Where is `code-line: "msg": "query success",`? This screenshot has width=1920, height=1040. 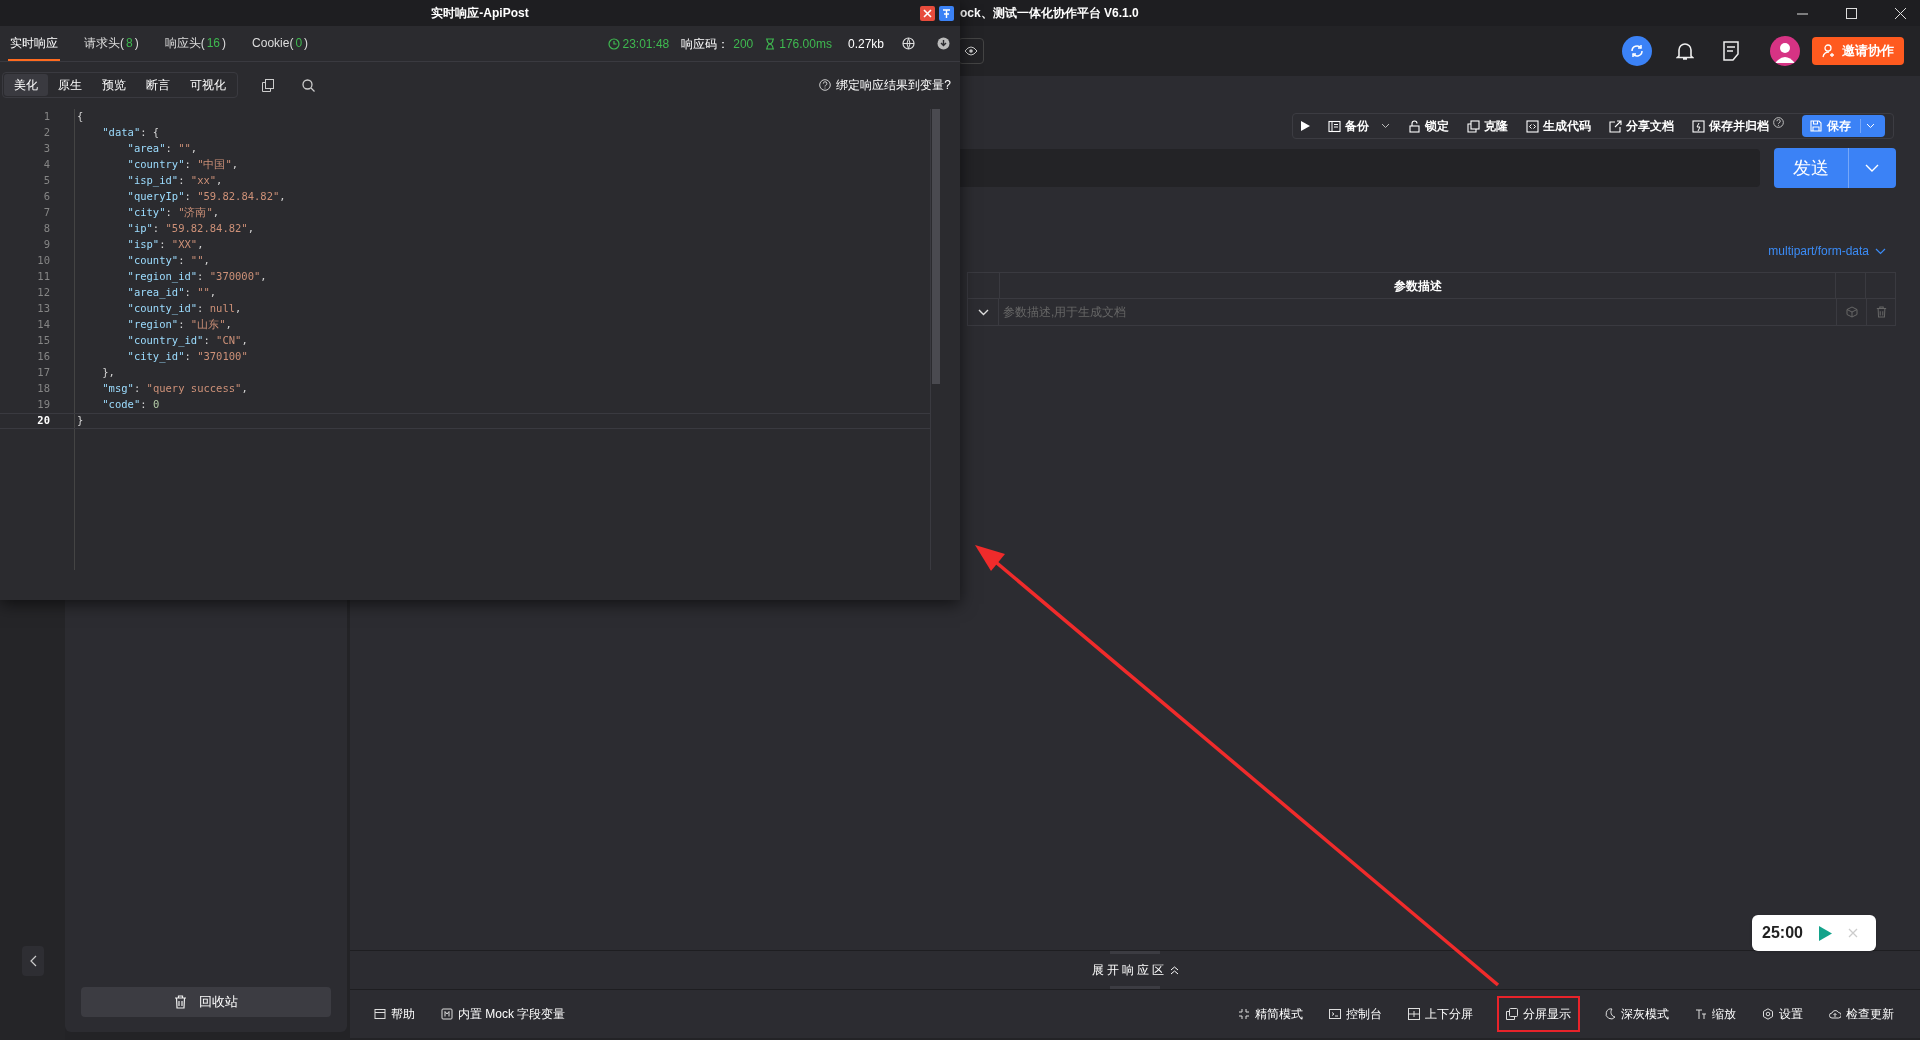
code-line: "msg": "query success", is located at coordinates (161, 389).